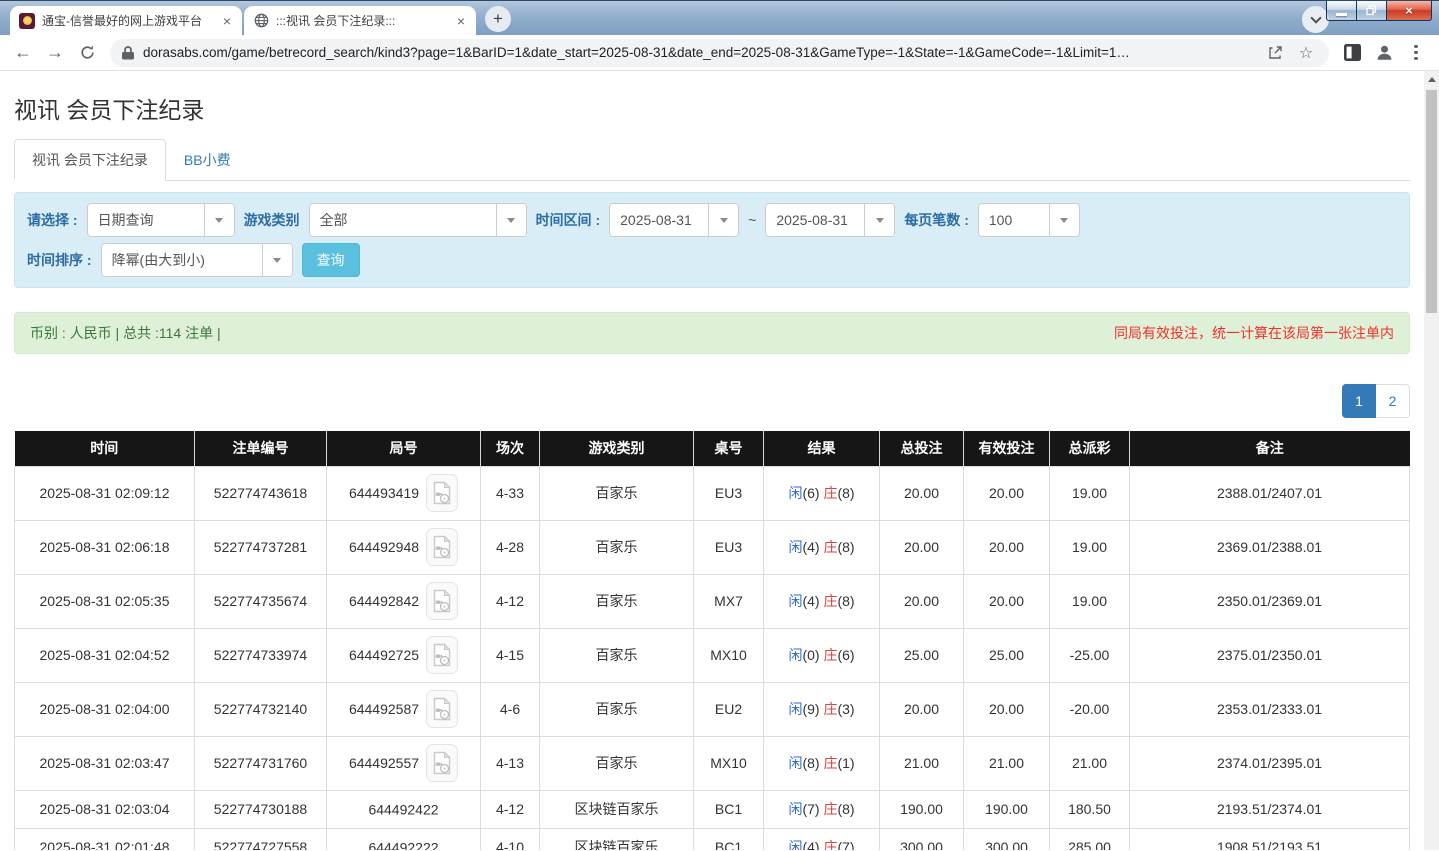 The image size is (1439, 851). Describe the element at coordinates (1409, 11) in the screenshot. I see `window-close-button: ×` at that location.